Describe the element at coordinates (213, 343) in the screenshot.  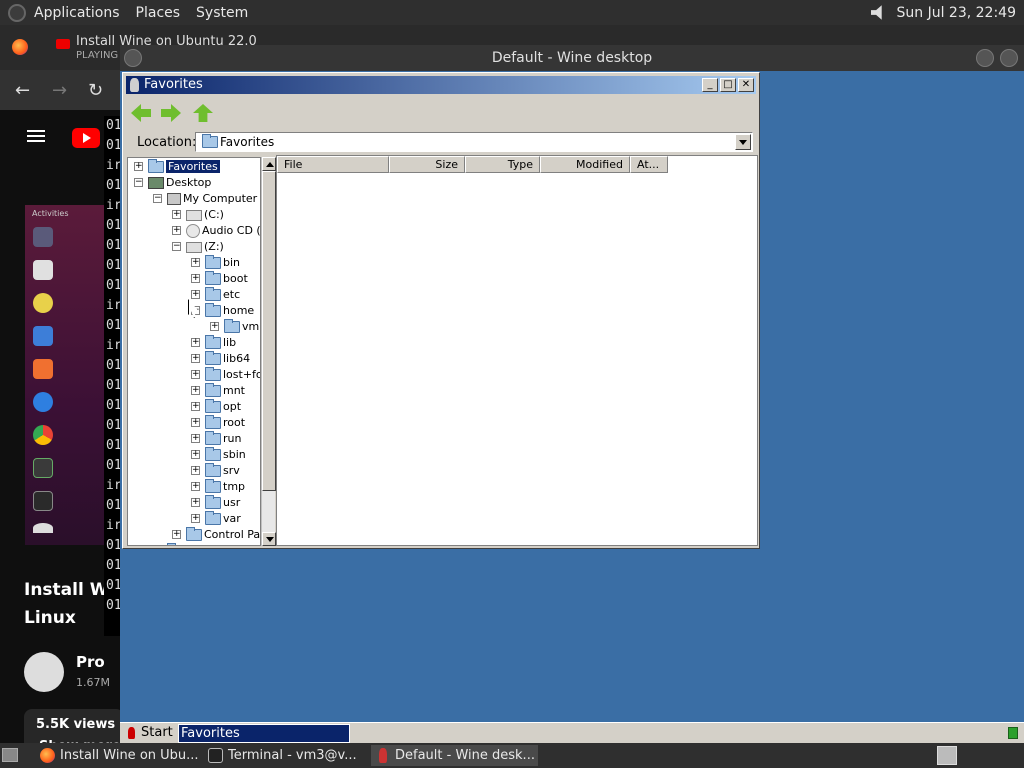
I see `tree-node: + lib` at that location.